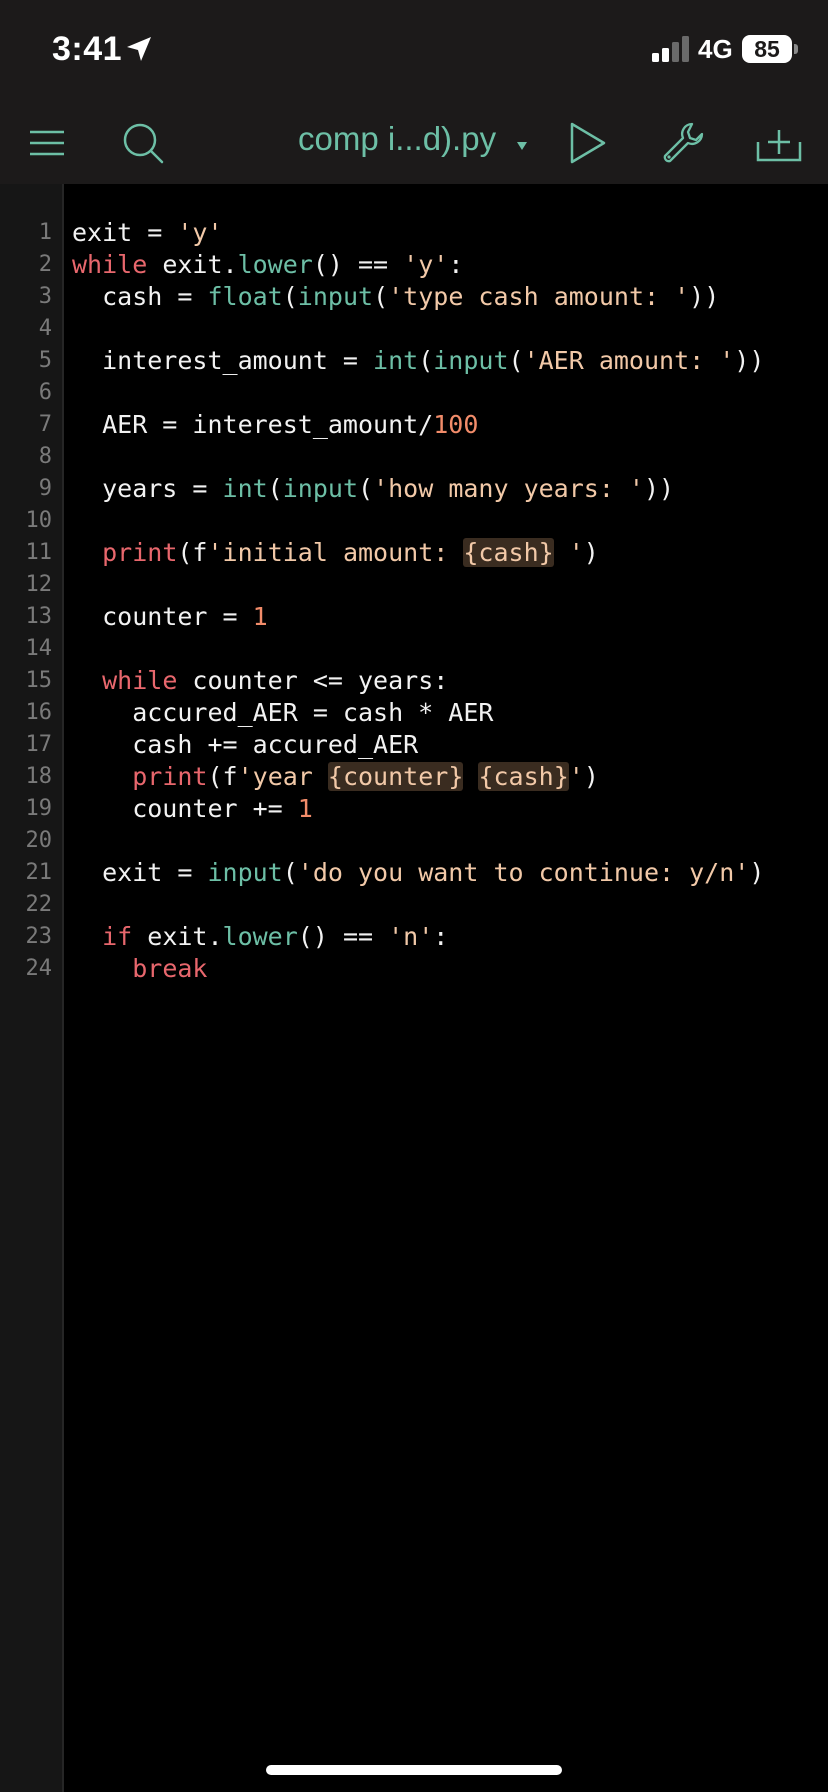  What do you see at coordinates (395, 776) in the screenshot?
I see `code-token: {counter}` at bounding box center [395, 776].